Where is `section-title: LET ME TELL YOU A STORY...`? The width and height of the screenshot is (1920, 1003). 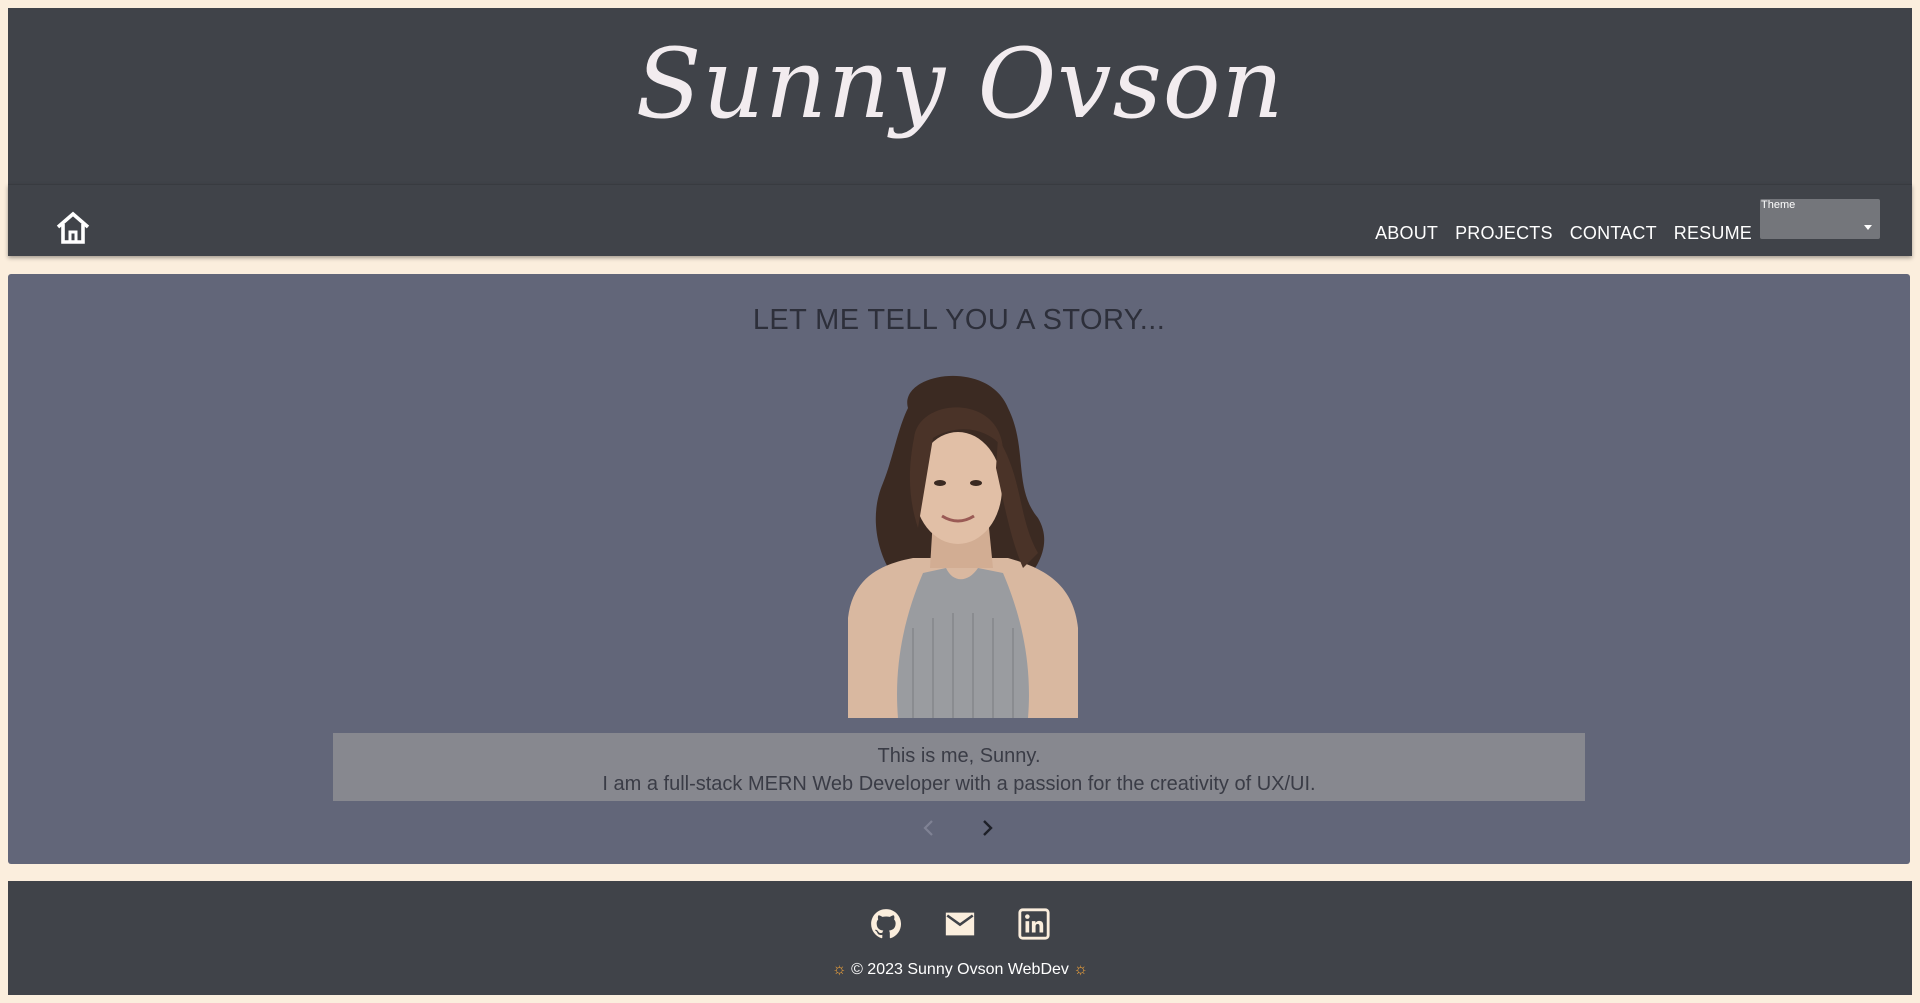
section-title: LET ME TELL YOU A STORY... is located at coordinates (959, 320).